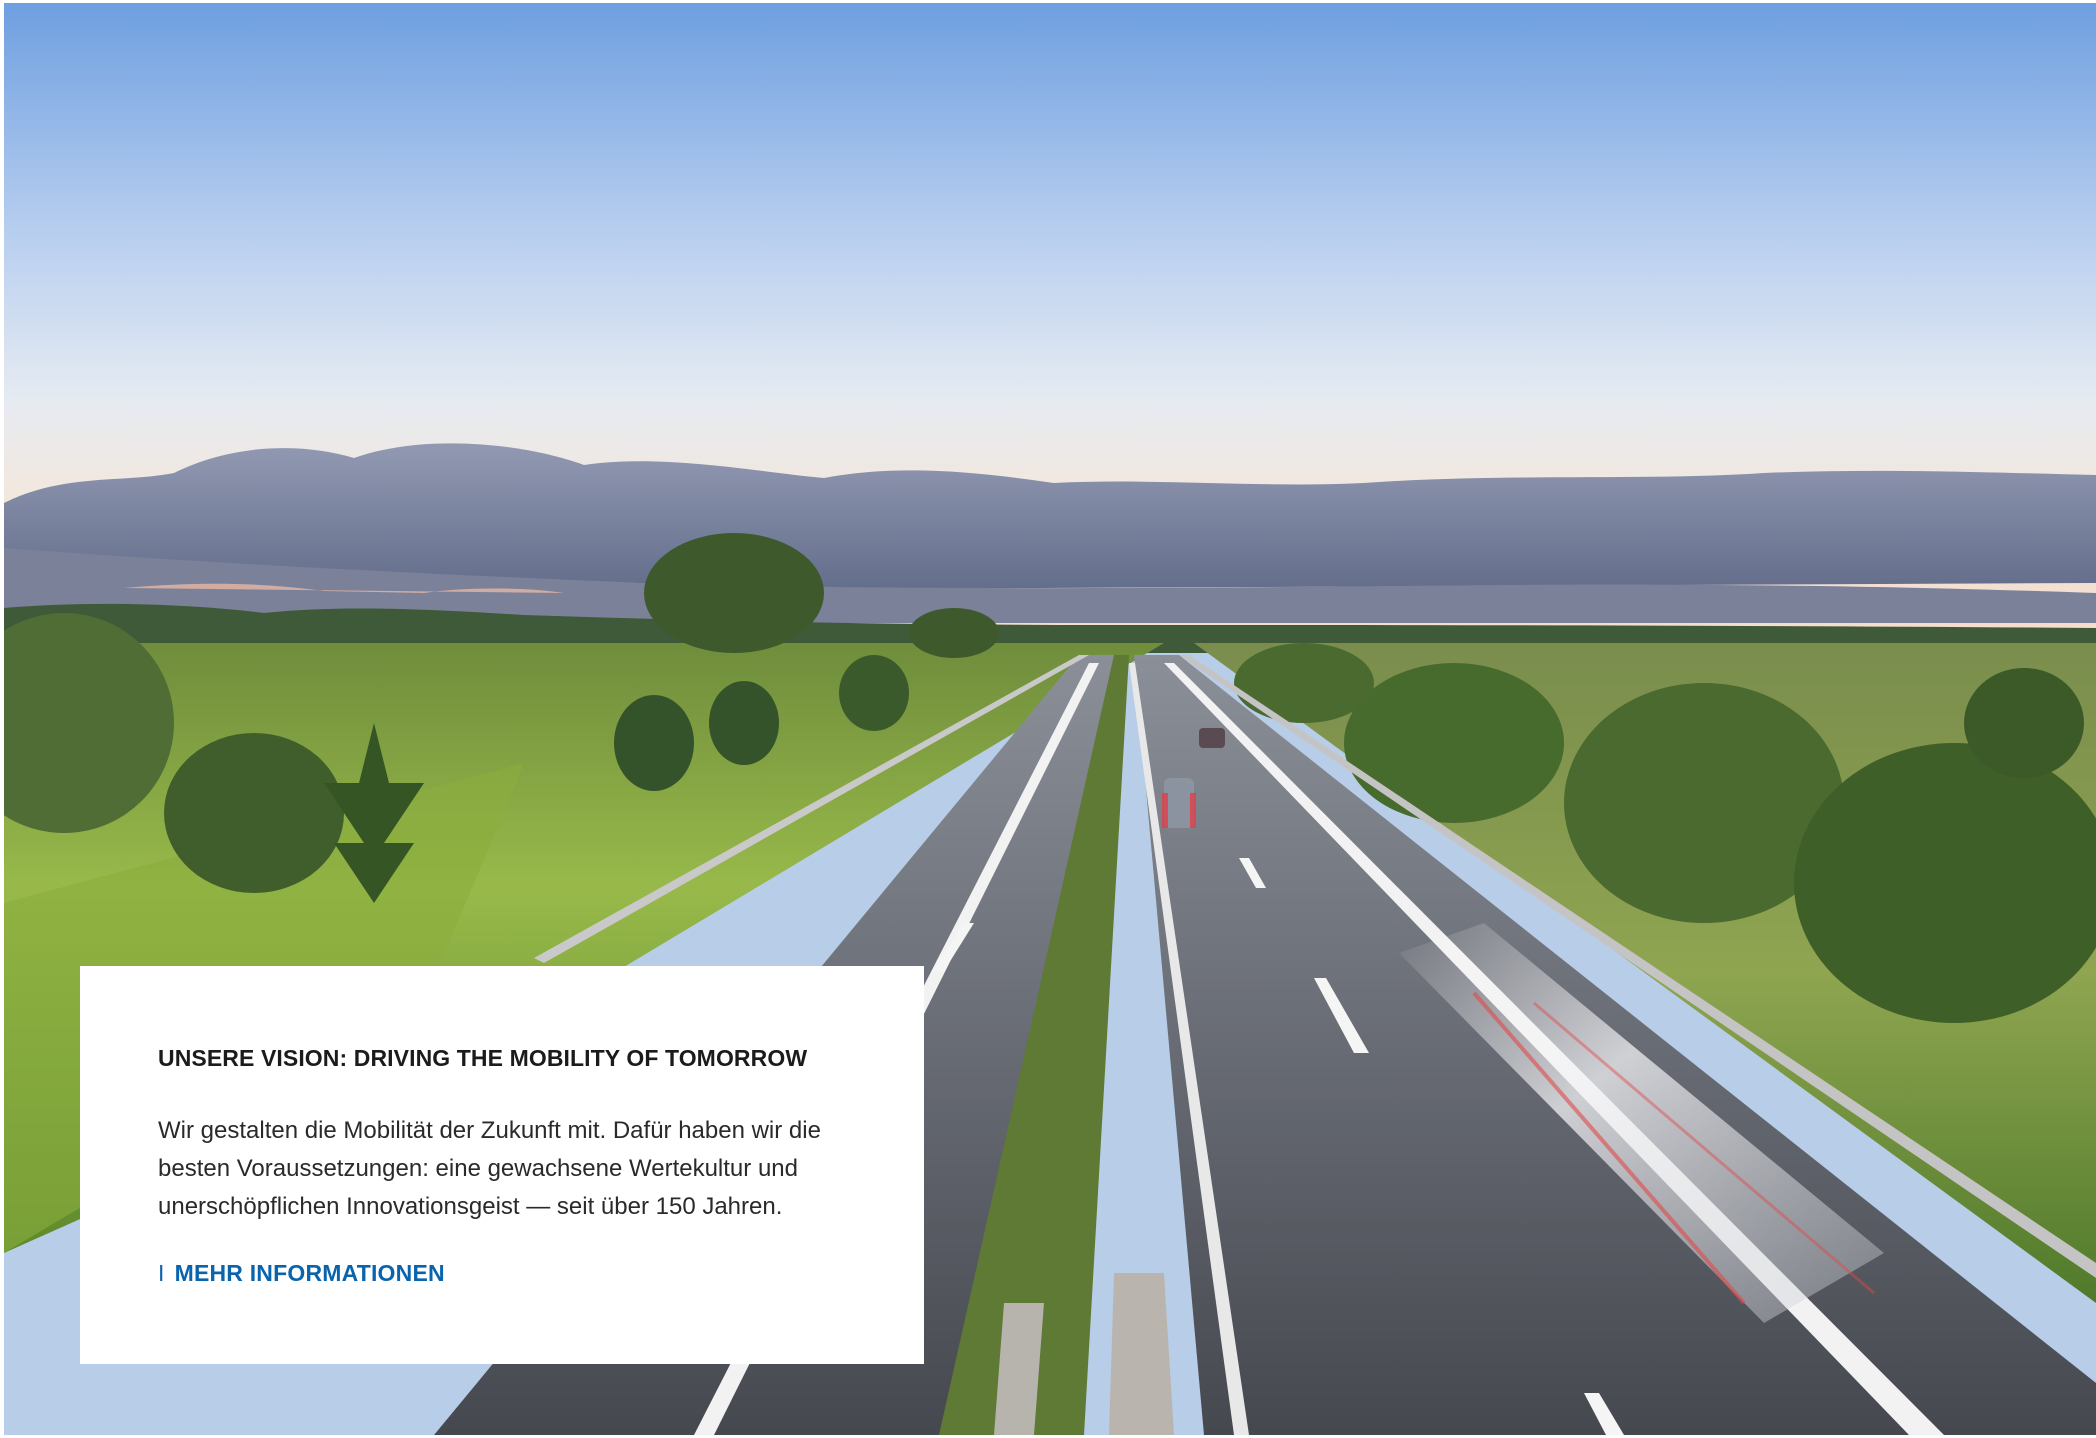 Image resolution: width=2096 pixels, height=1438 pixels. I want to click on more-info-label: MEHR INFORMATIONEN, so click(309, 1273).